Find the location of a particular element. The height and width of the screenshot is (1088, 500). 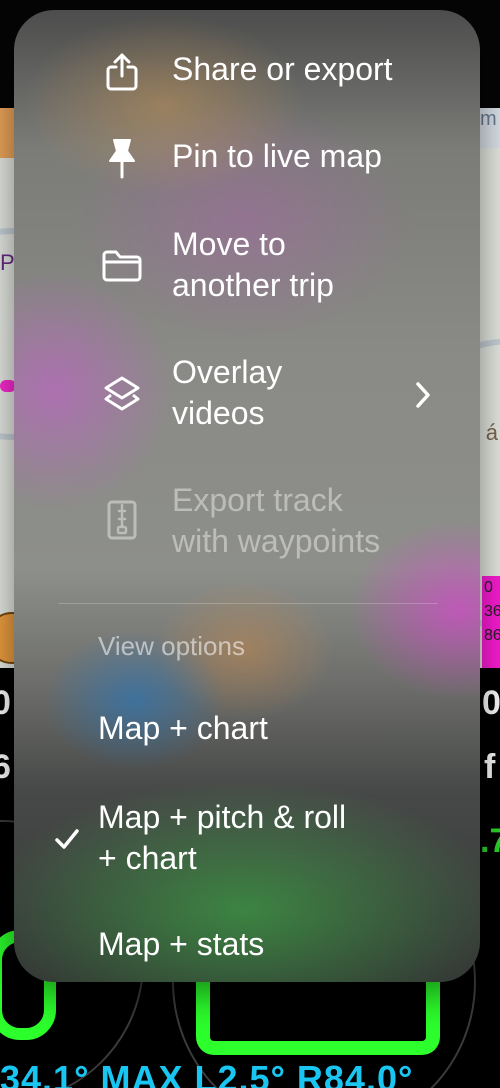

pin-icon is located at coordinates (122, 158).